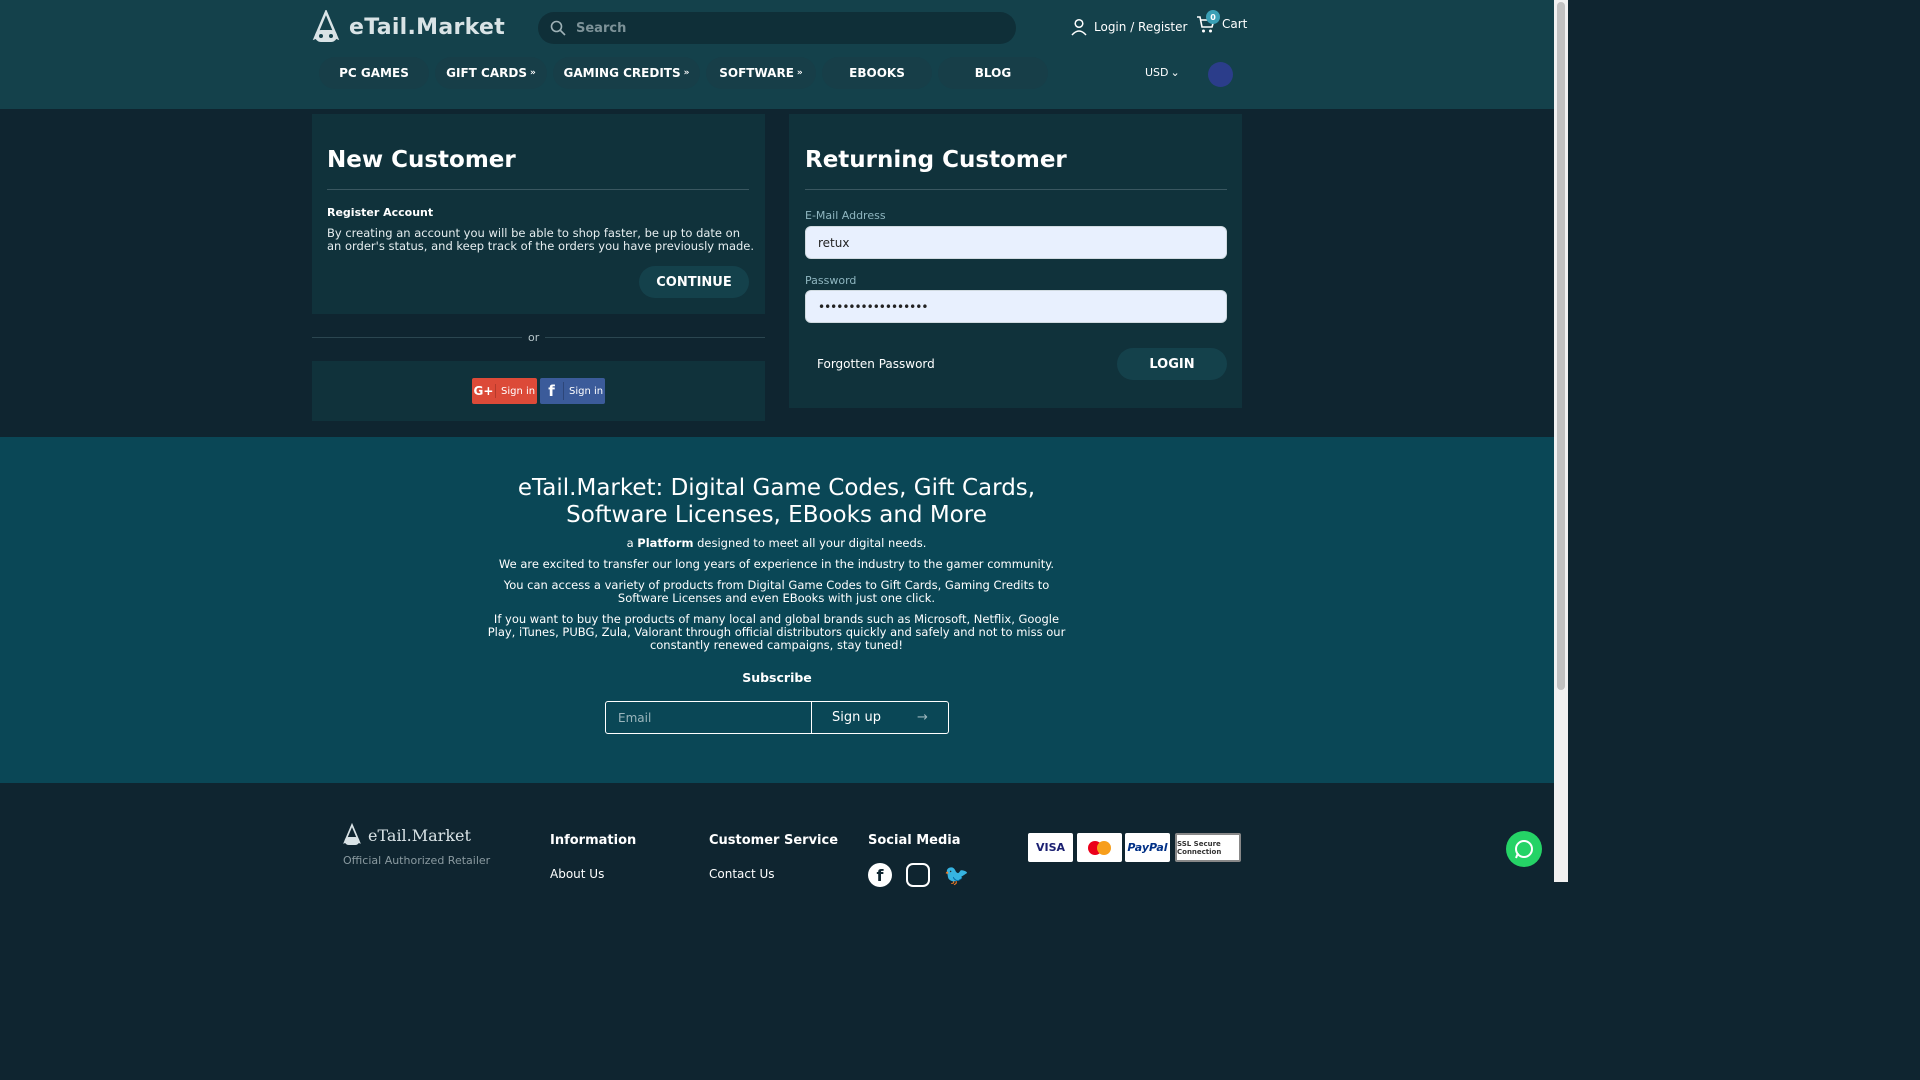 Image resolution: width=1920 pixels, height=1080 pixels. What do you see at coordinates (1050, 847) in the screenshot?
I see `visa-icon: VISA` at bounding box center [1050, 847].